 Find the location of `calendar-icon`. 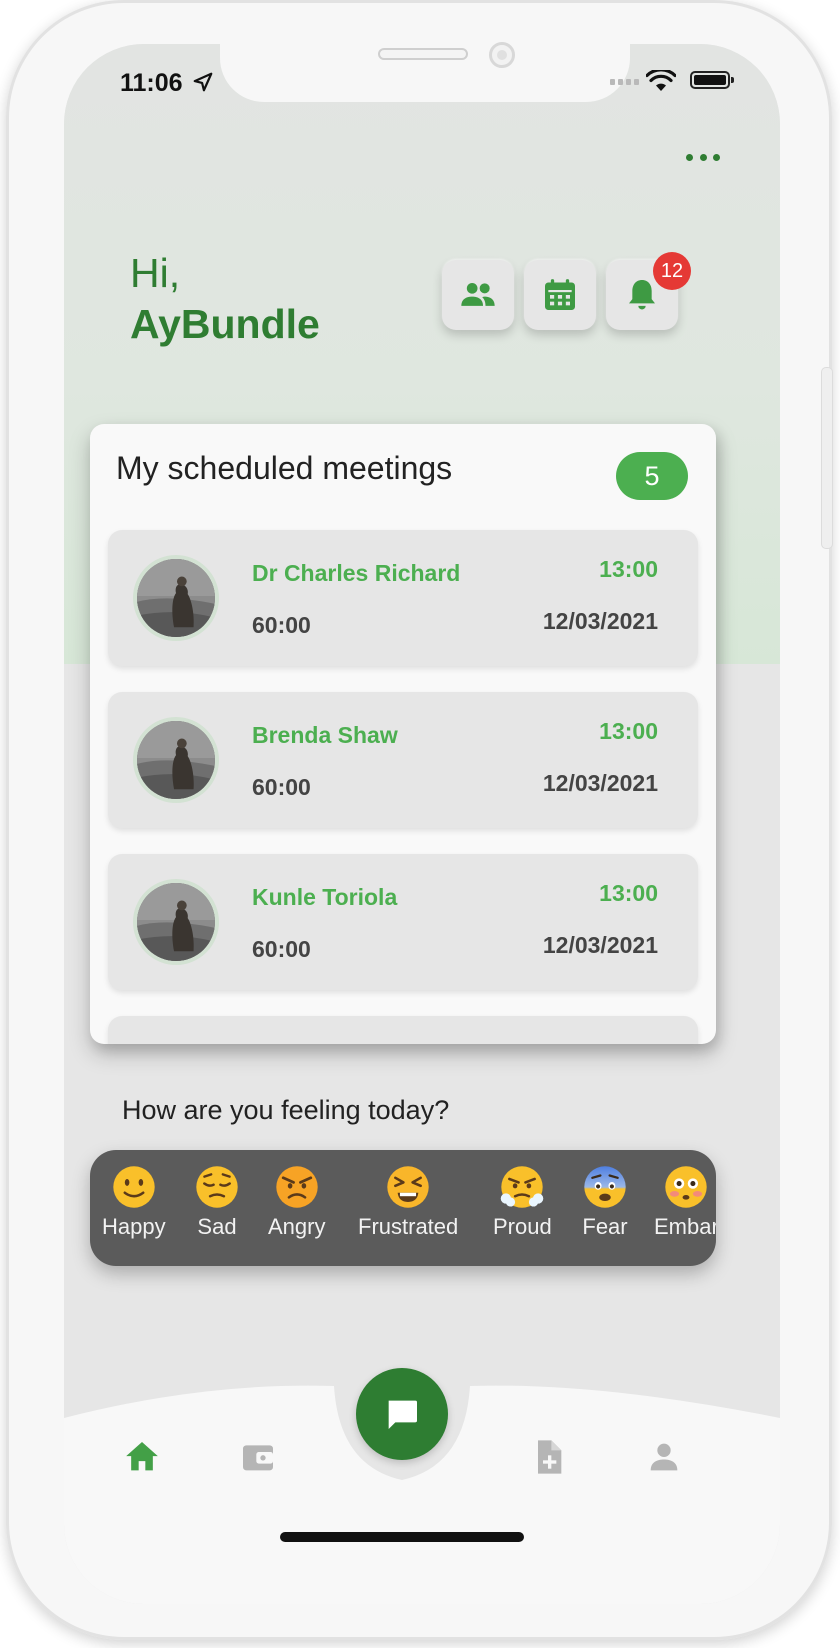

calendar-icon is located at coordinates (560, 294).